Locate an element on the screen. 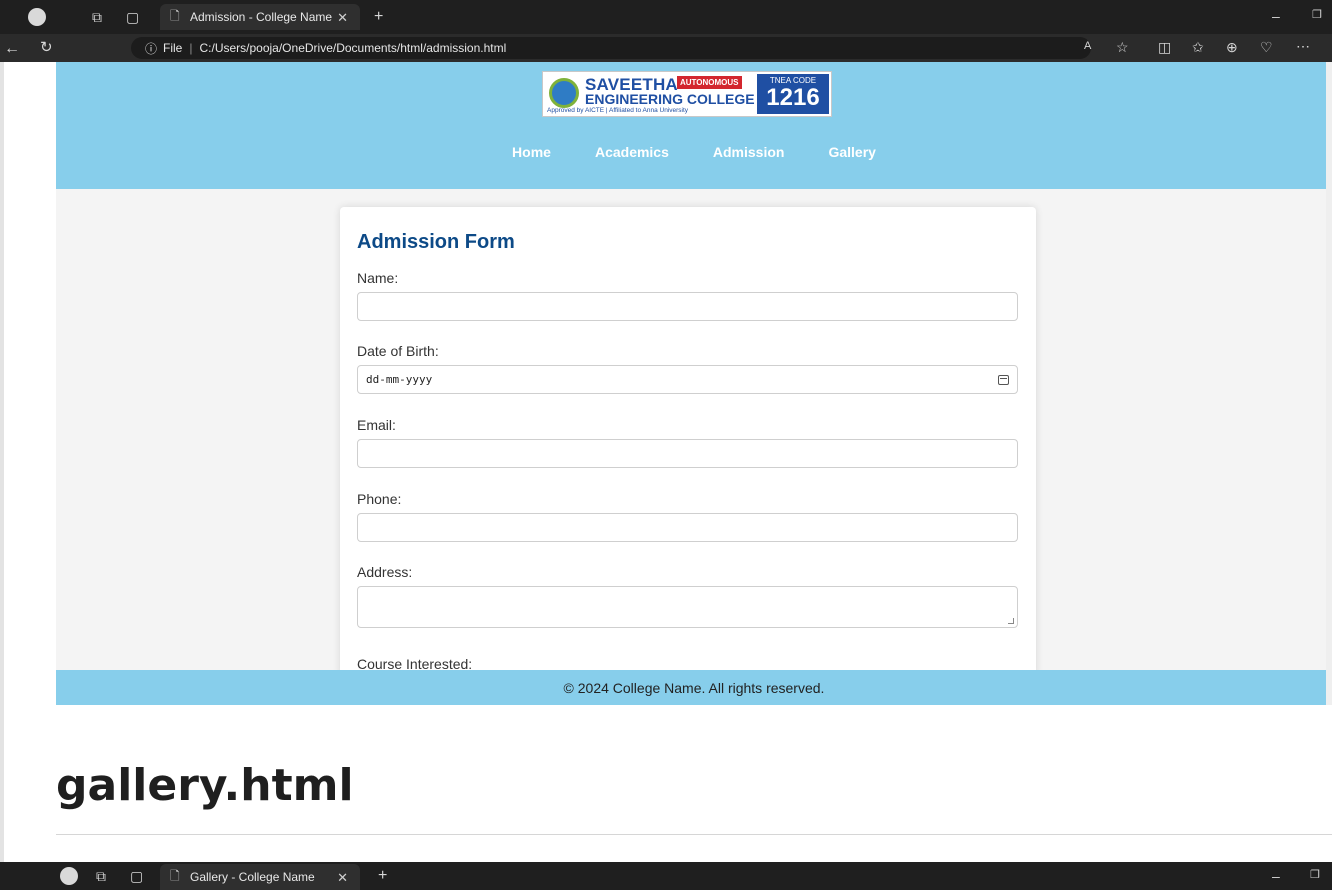  emblem-icon is located at coordinates (564, 93).